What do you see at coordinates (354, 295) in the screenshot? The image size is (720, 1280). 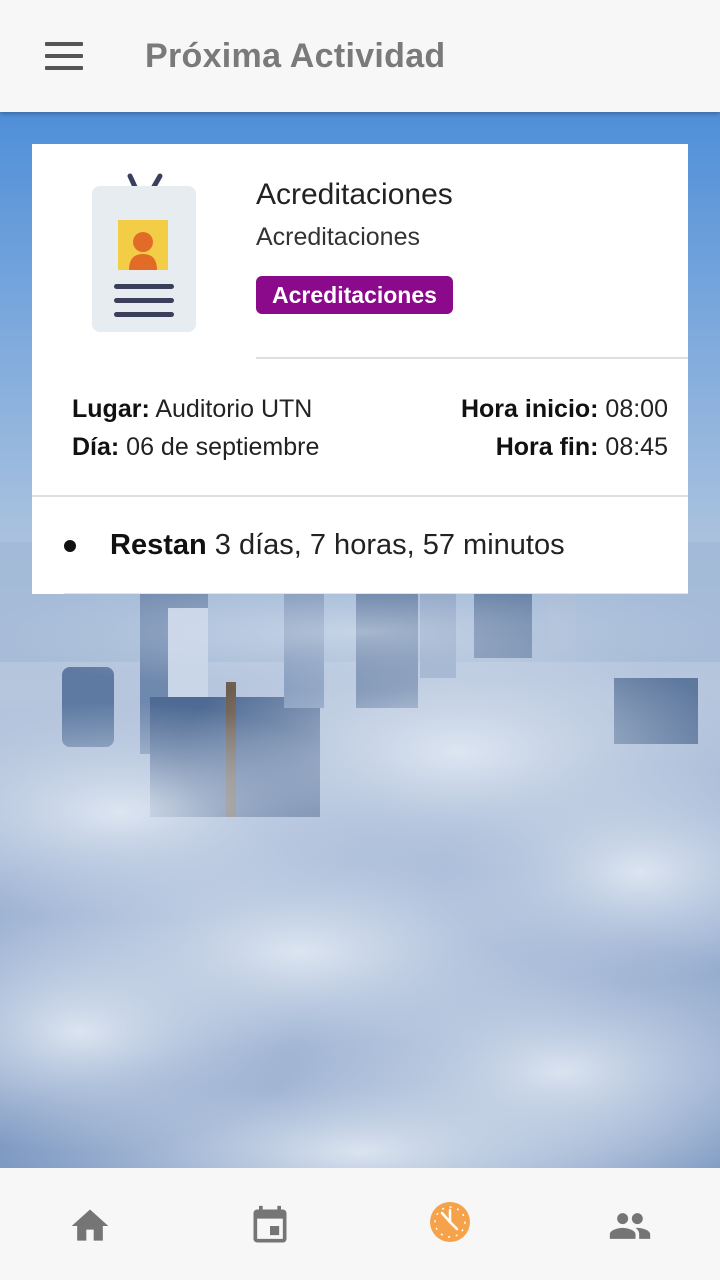 I see `activity-tag: Acreditaciones` at bounding box center [354, 295].